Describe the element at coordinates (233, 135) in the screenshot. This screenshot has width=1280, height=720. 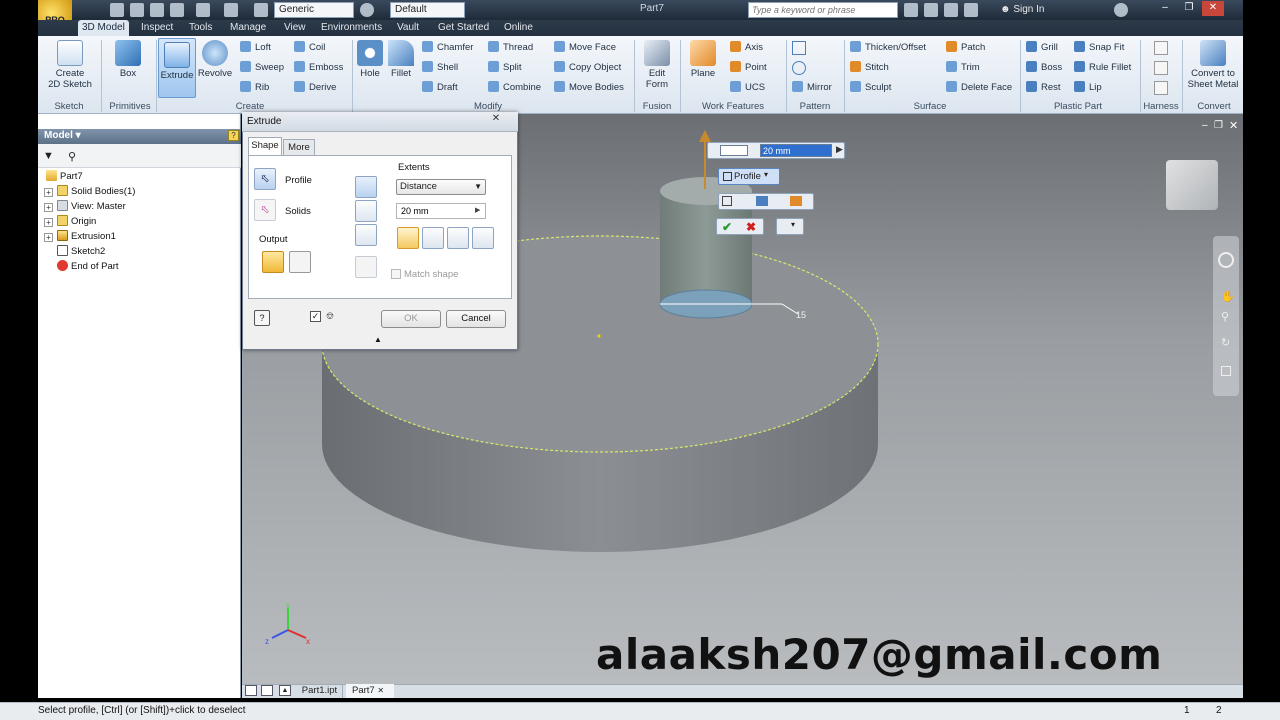
I see `browser-help-icon: ?` at that location.